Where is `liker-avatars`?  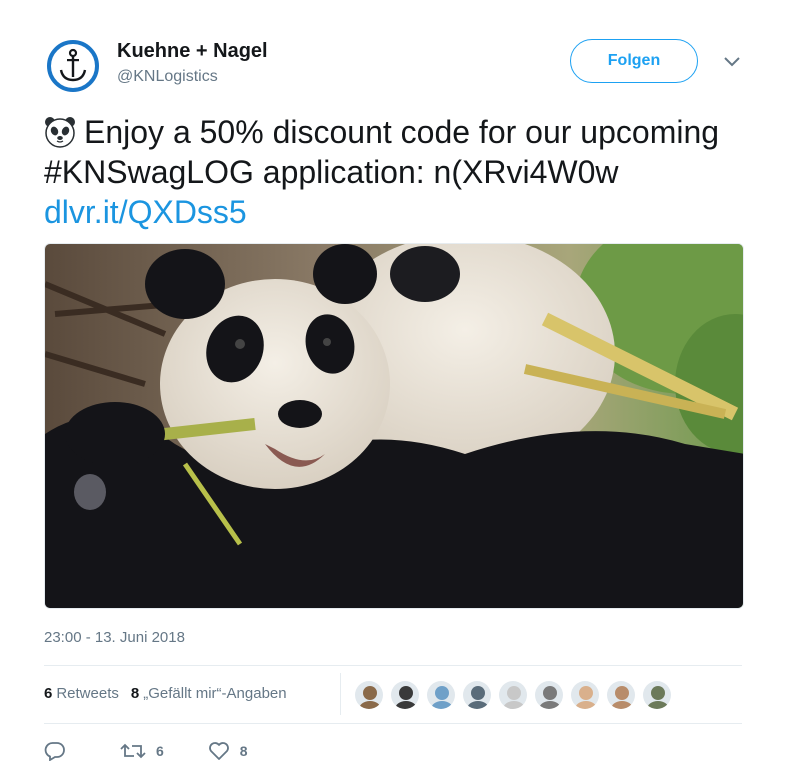
liker-avatars is located at coordinates (516, 695).